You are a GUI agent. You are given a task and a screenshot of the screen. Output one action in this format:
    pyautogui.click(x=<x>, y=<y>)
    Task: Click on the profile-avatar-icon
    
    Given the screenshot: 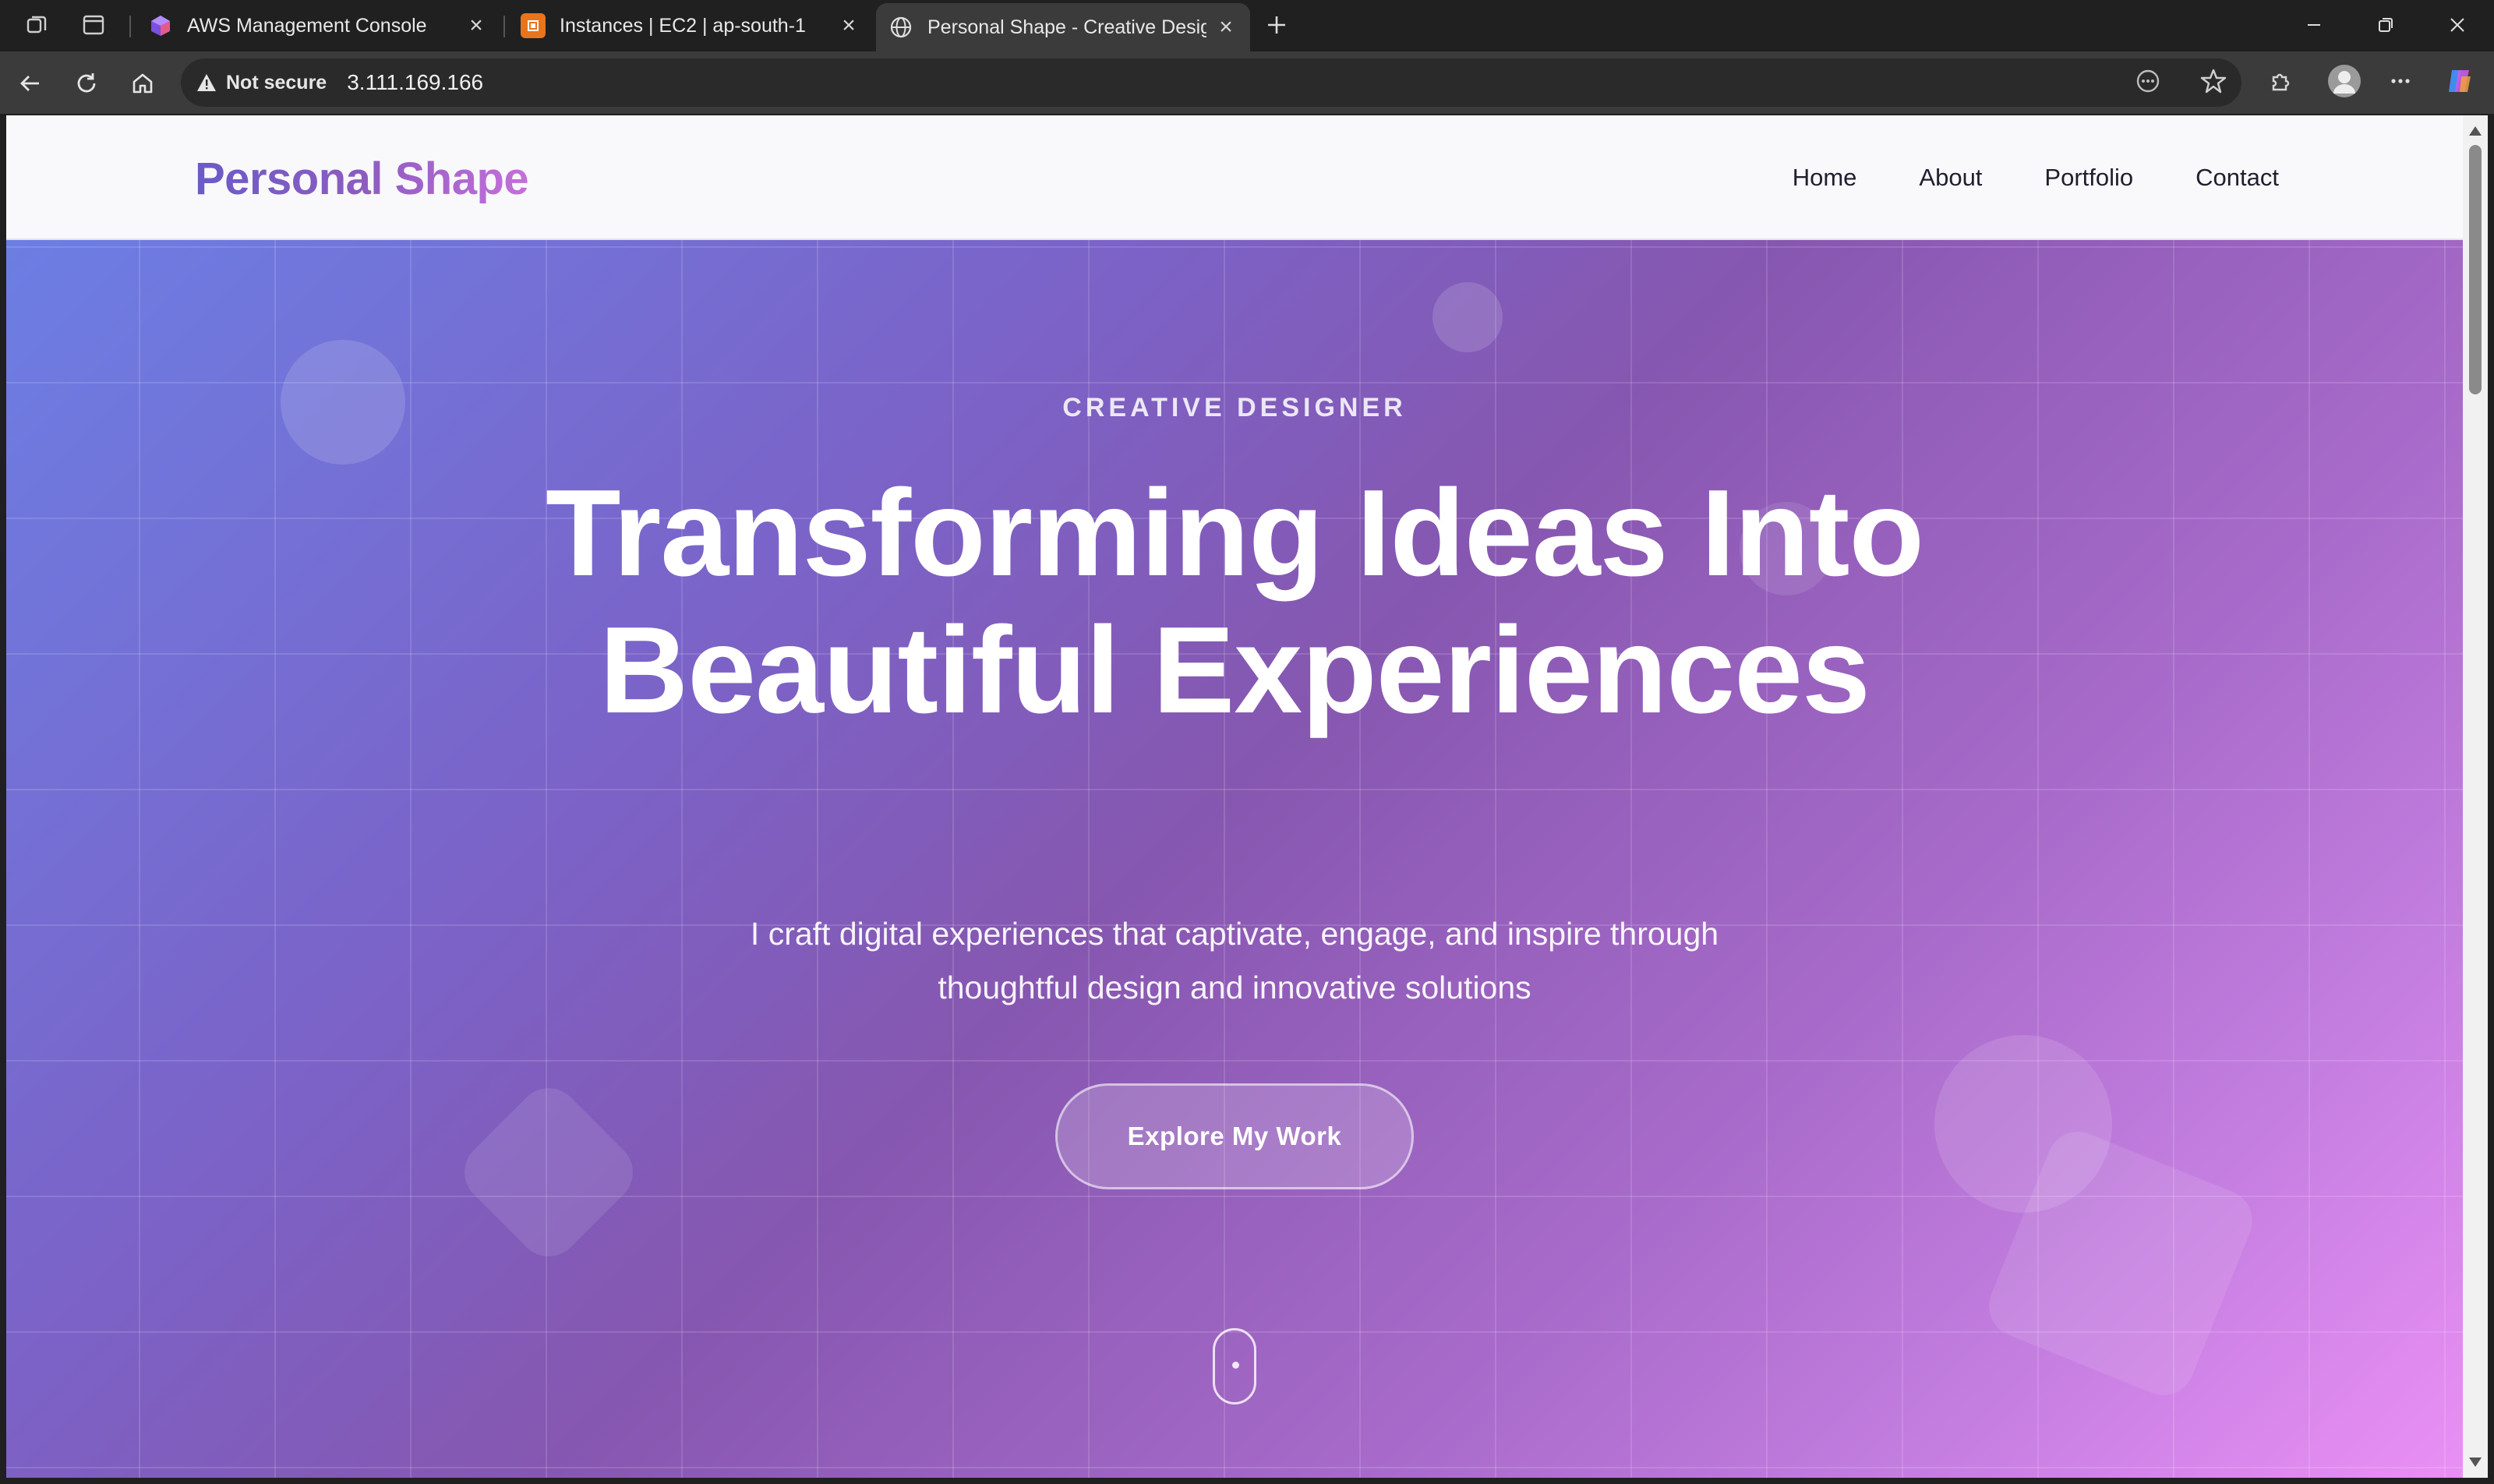 What is the action you would take?
    pyautogui.click(x=2344, y=81)
    